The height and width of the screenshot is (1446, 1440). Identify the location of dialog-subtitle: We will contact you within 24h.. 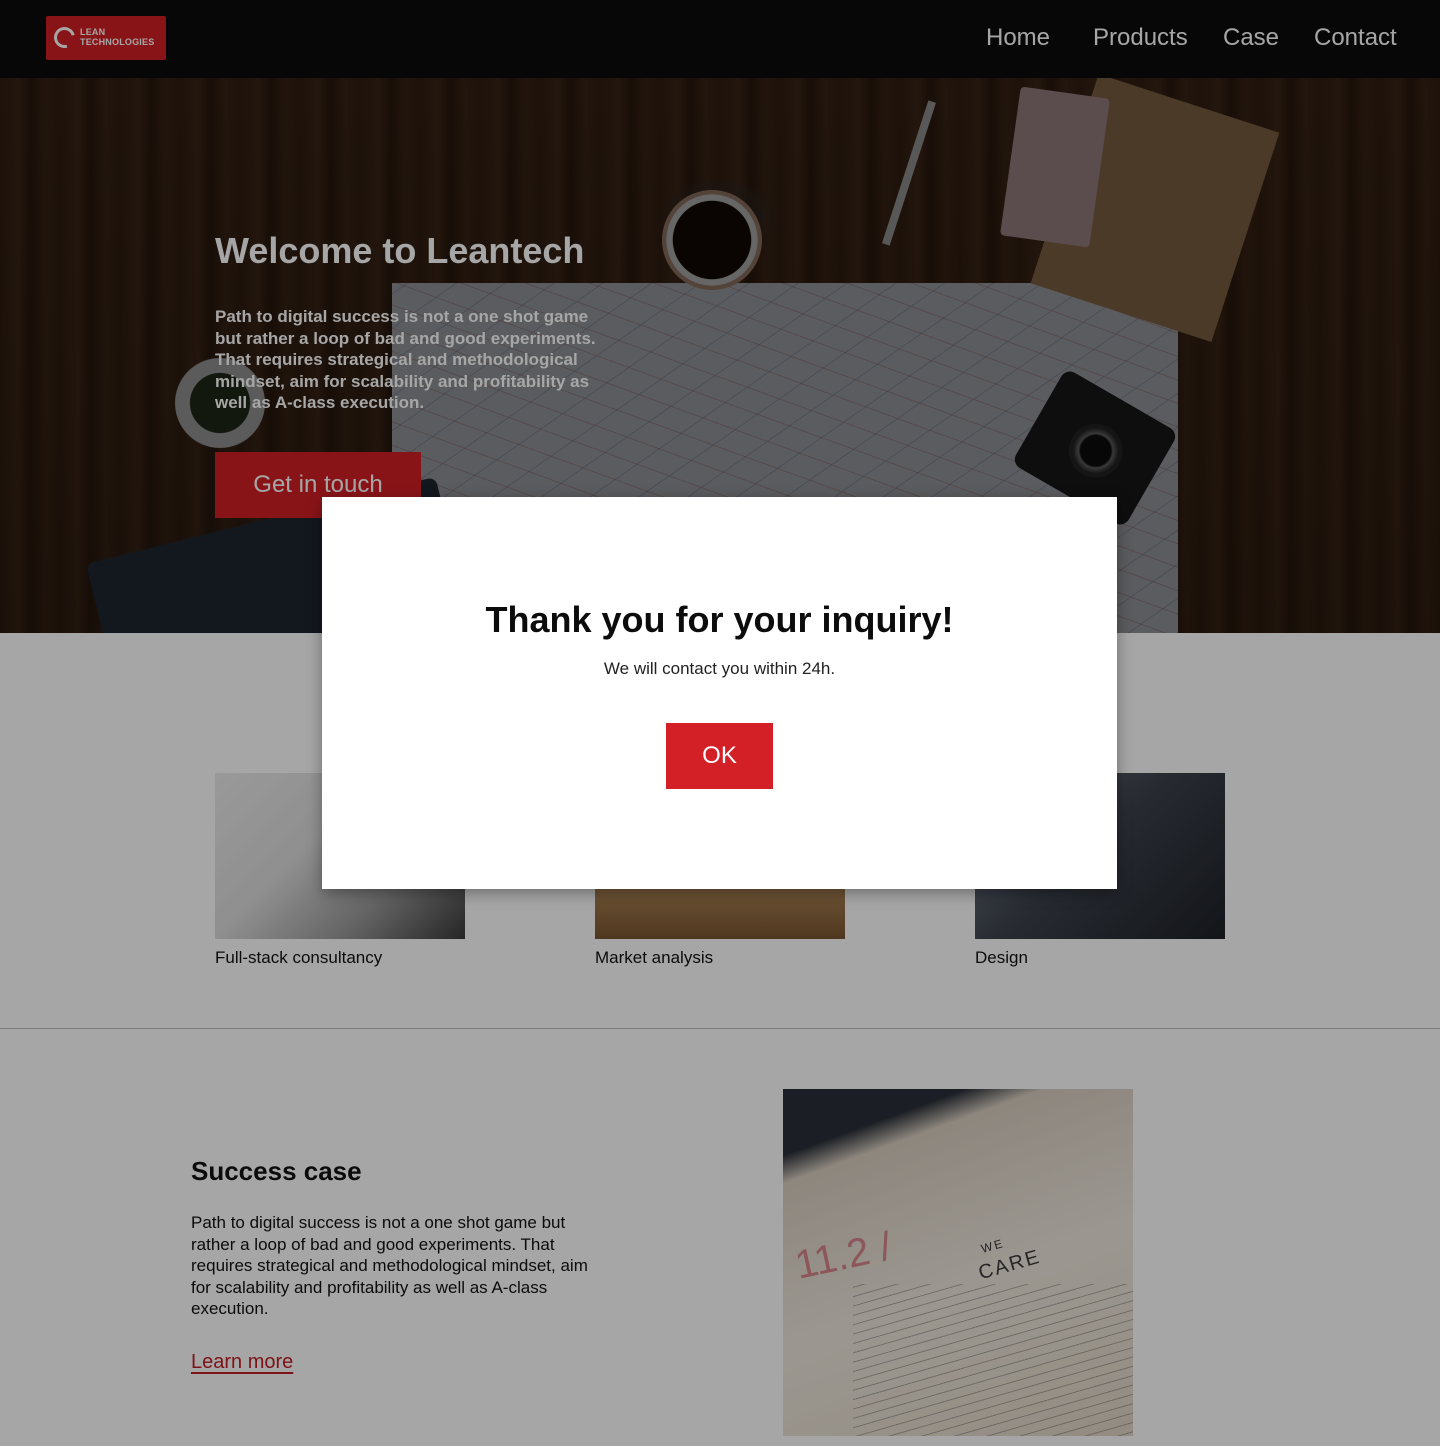
(719, 668).